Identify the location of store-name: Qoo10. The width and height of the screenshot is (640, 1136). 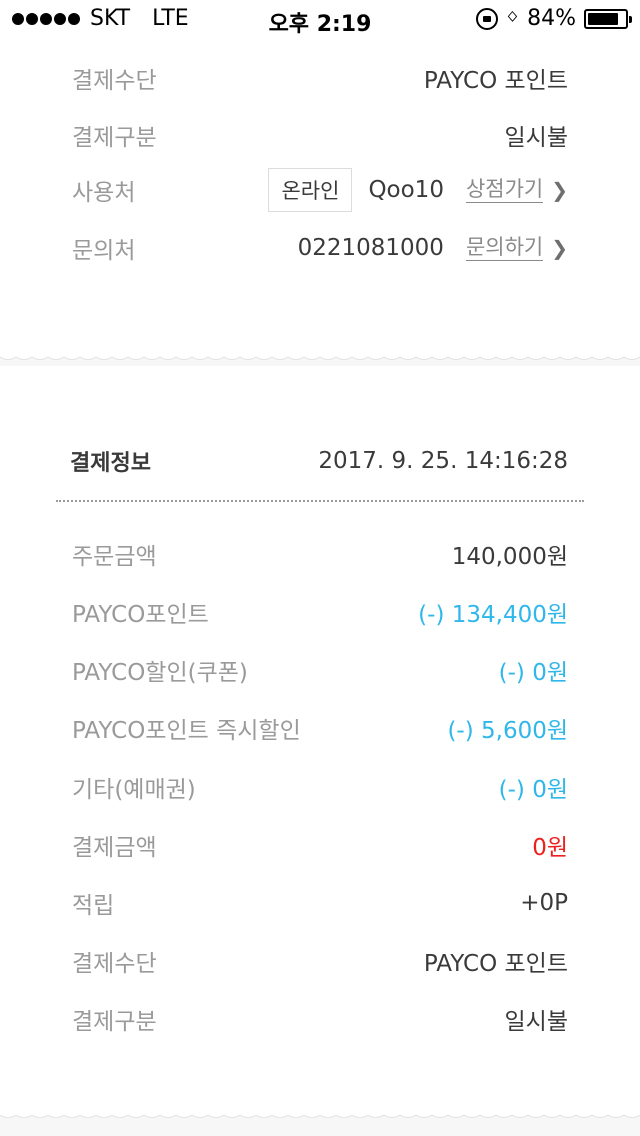
(406, 190).